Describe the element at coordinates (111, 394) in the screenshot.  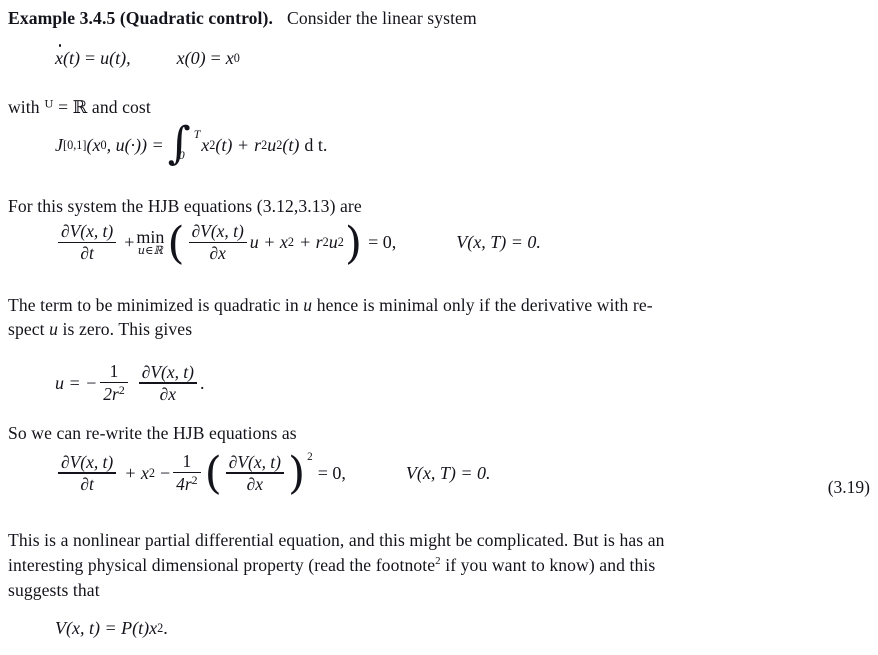
I see `denominator-base: 2r` at that location.